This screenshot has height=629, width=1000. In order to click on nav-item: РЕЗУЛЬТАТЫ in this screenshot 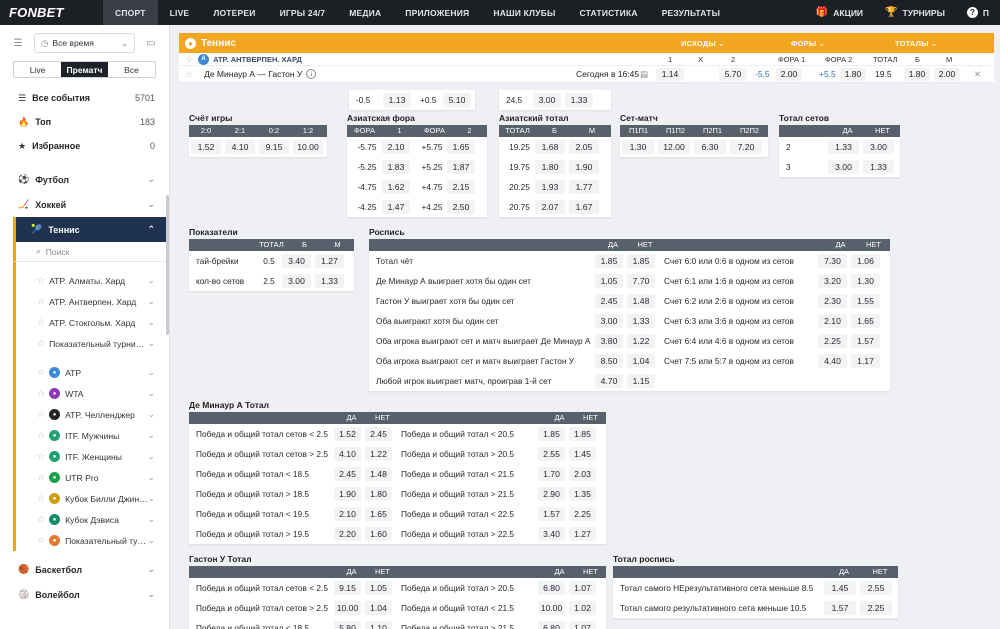, I will do `click(691, 12)`.